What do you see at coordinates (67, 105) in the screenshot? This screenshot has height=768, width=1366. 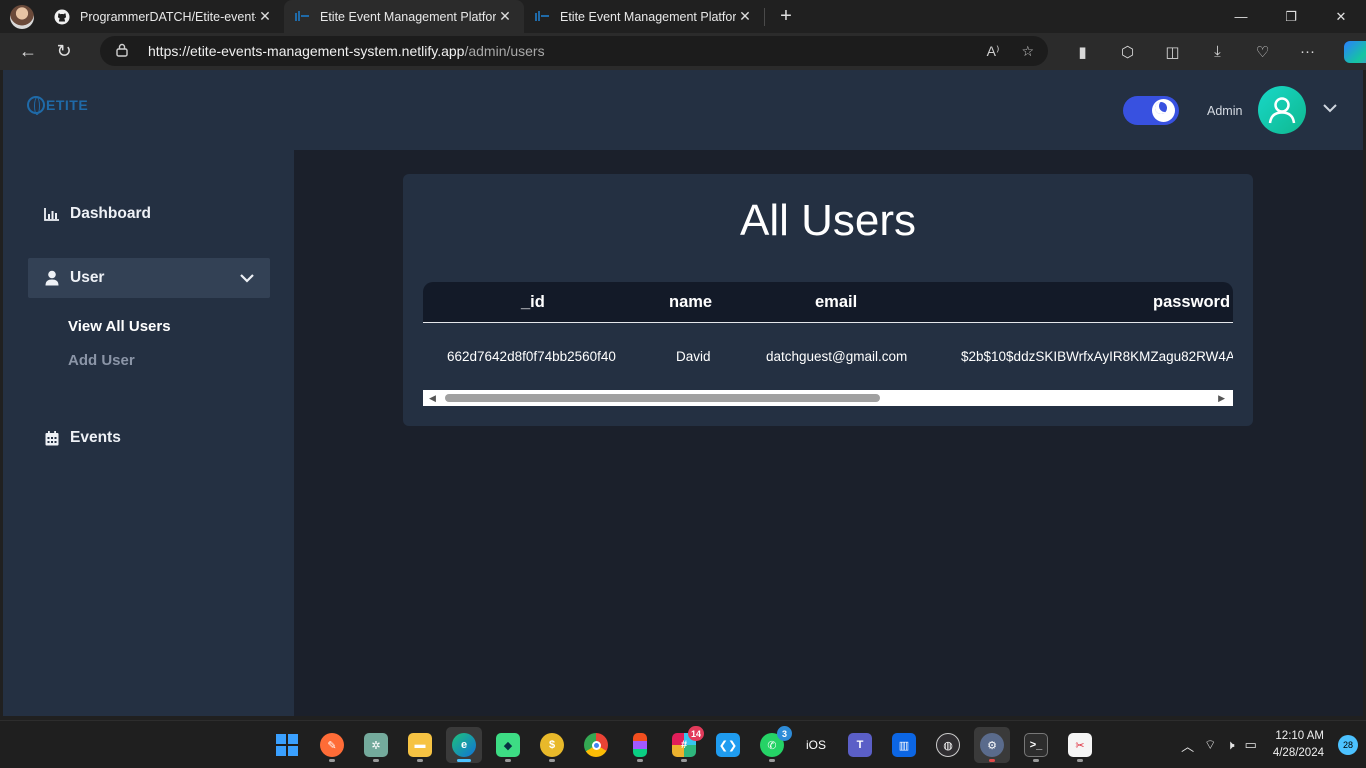 I see `logo-text: ETITE` at bounding box center [67, 105].